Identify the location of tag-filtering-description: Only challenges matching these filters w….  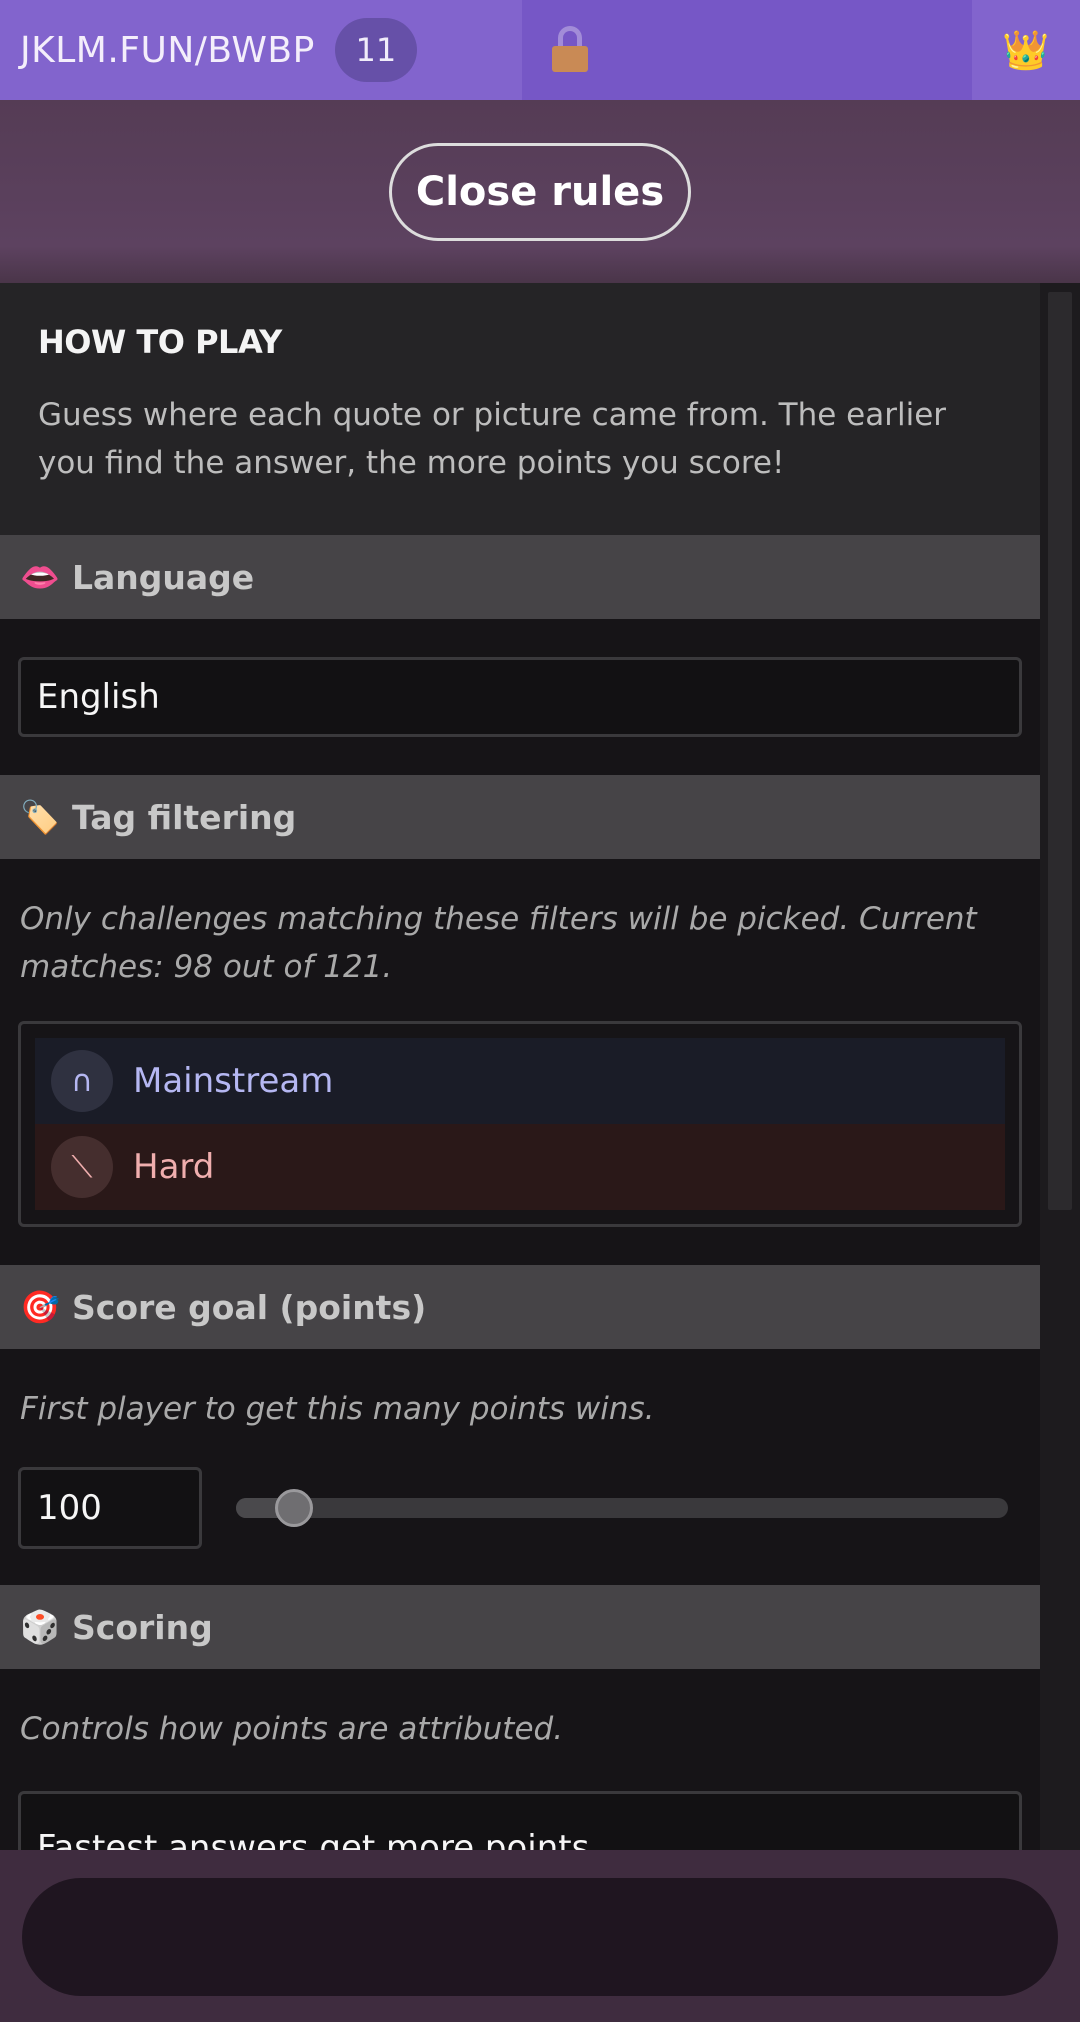
(498, 943).